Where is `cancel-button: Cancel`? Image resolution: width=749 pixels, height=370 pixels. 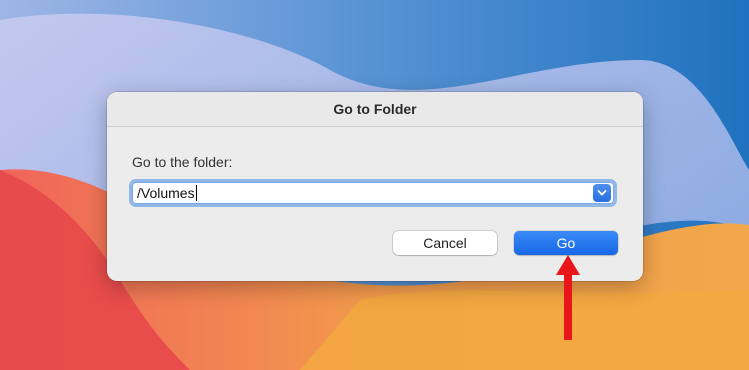 cancel-button: Cancel is located at coordinates (445, 243).